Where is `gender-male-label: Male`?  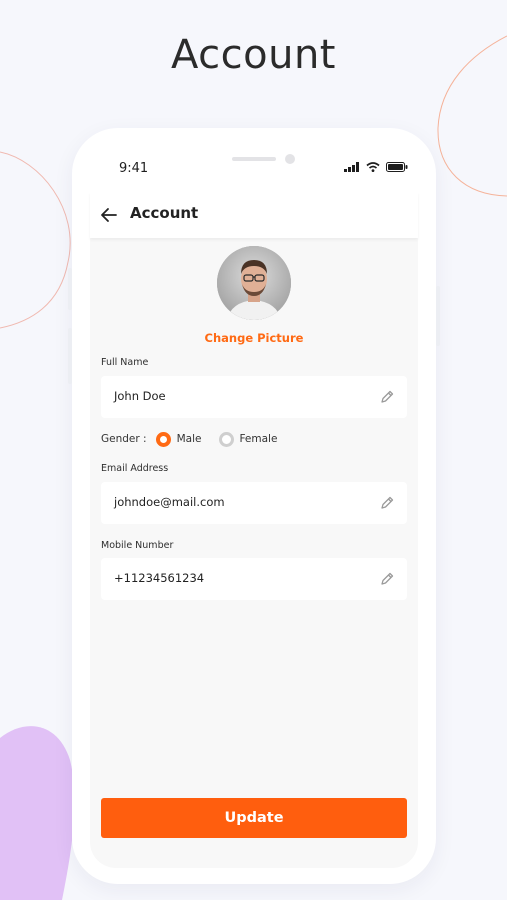 gender-male-label: Male is located at coordinates (189, 439).